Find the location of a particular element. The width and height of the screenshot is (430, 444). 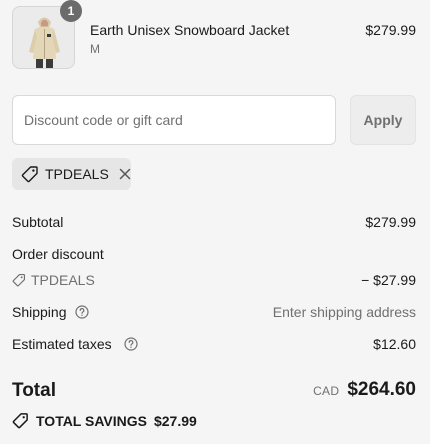

shipping-label: Shipping is located at coordinates (39, 312).